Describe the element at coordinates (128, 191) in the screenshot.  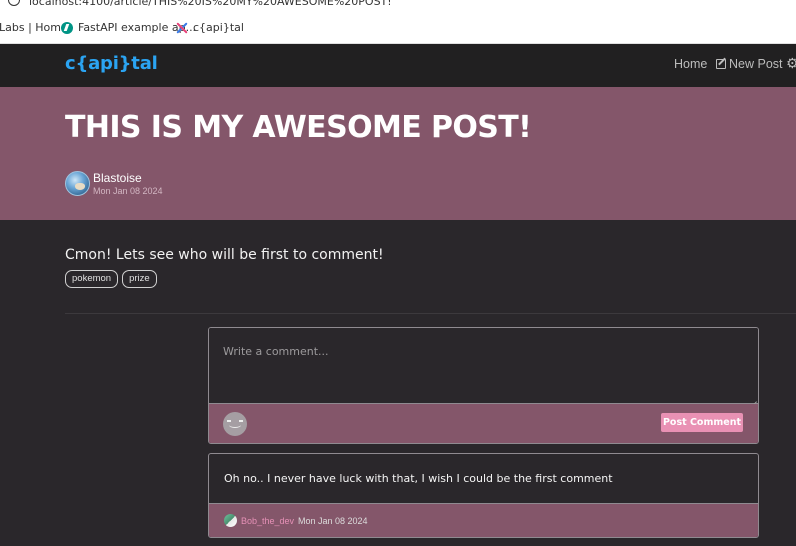
I see `article-date: Mon Jan 08 2024` at that location.